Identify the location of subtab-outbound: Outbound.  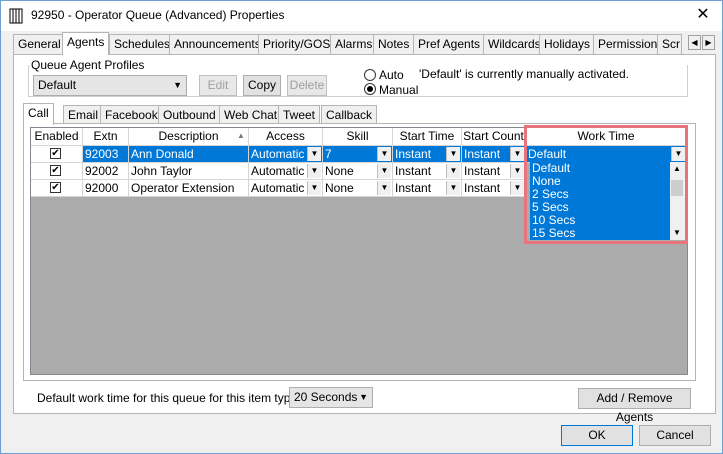
(189, 114).